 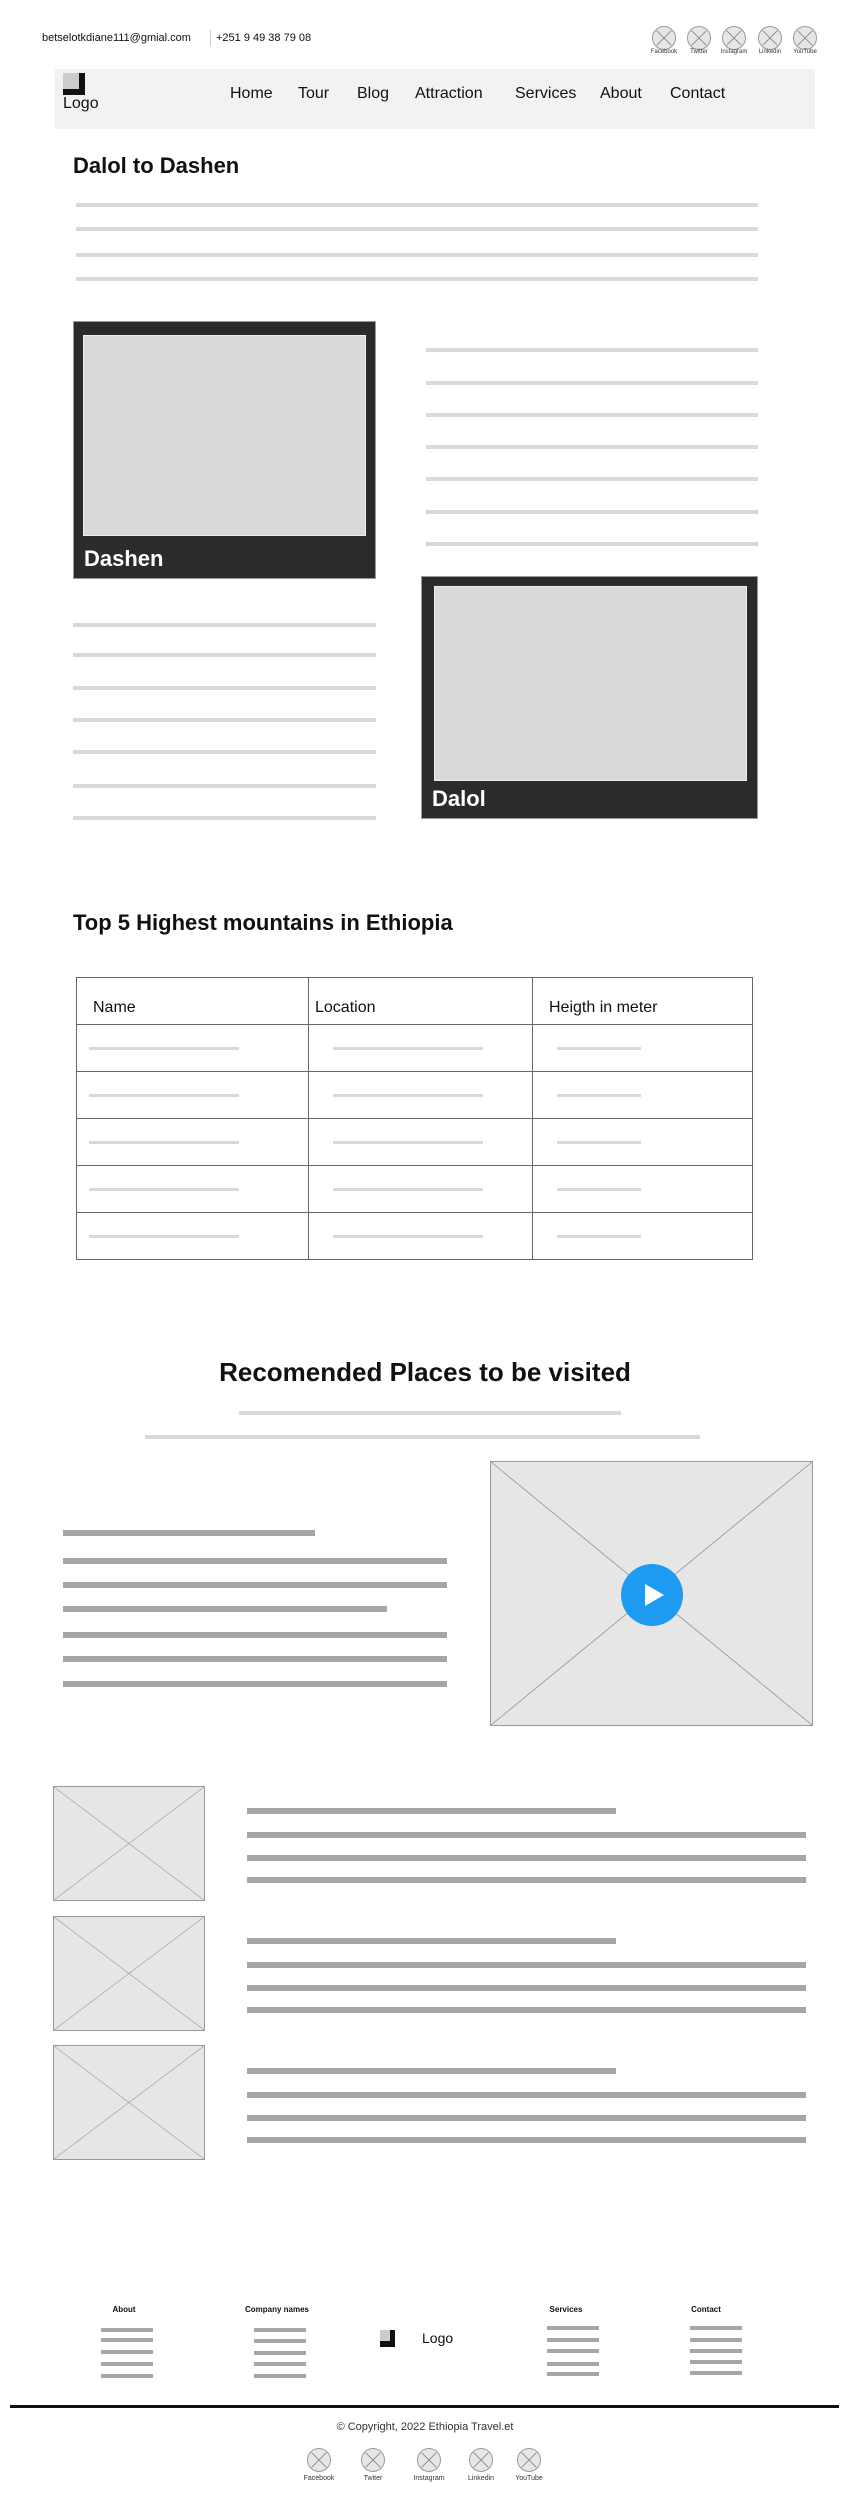 What do you see at coordinates (224, 435) in the screenshot?
I see `dashen-image` at bounding box center [224, 435].